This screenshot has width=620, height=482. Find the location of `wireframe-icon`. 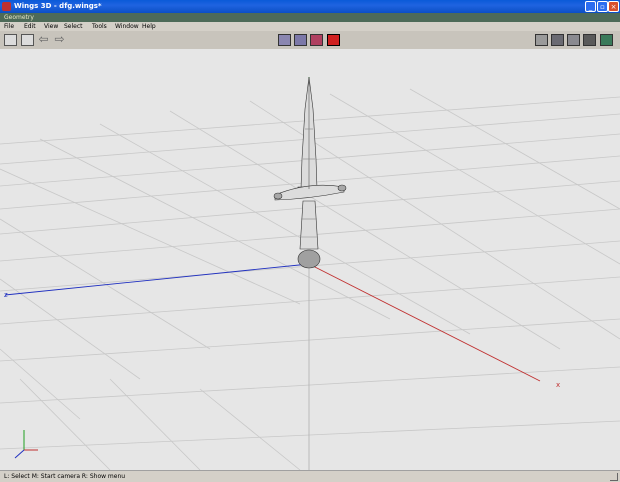

wireframe-icon is located at coordinates (573, 40).